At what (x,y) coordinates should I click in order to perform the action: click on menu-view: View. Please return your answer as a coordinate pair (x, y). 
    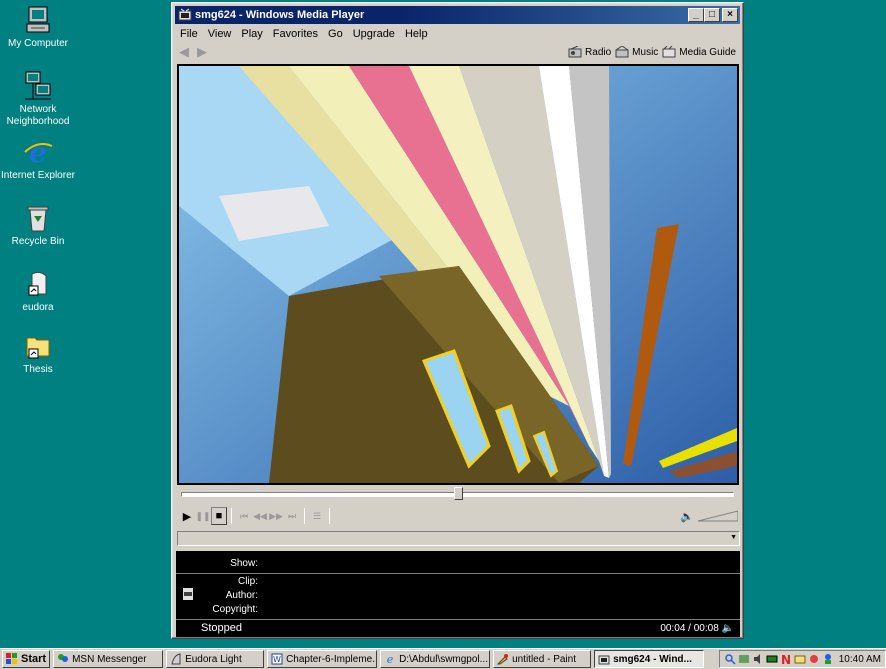
    Looking at the image, I should click on (220, 34).